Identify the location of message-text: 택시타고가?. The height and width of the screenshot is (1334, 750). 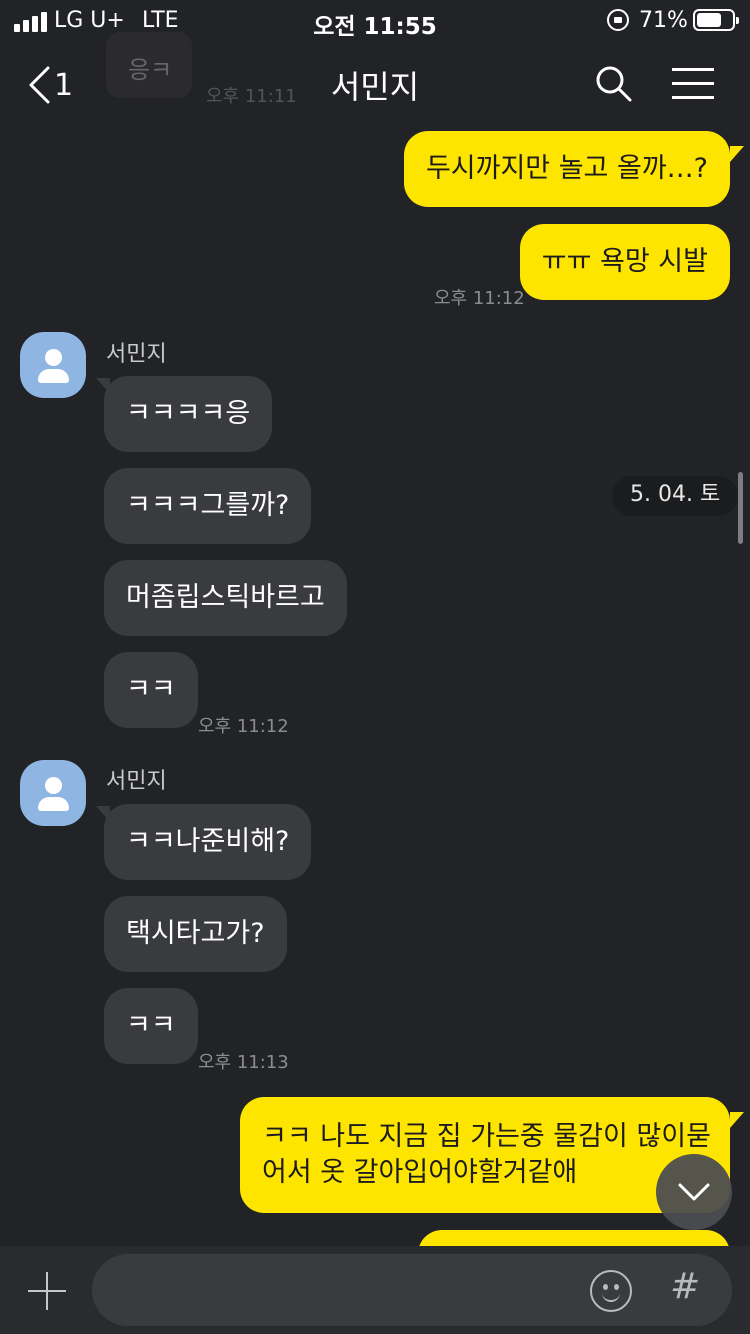
(195, 933).